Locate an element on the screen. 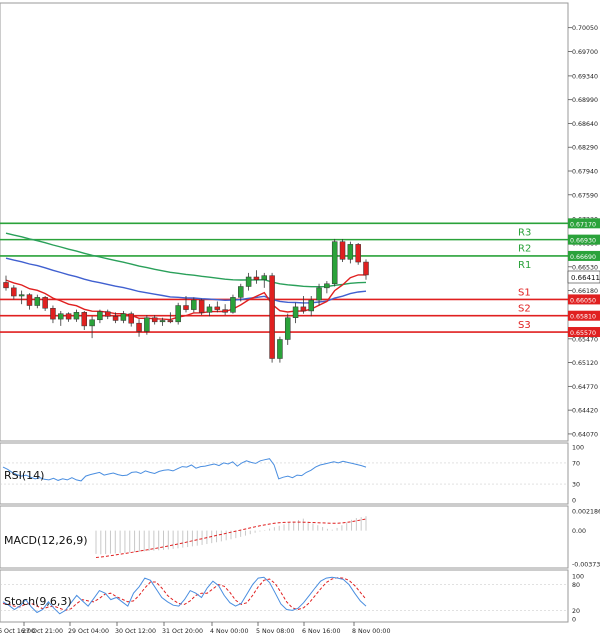  price-tick-label: 0.65470 is located at coordinates (585, 339).